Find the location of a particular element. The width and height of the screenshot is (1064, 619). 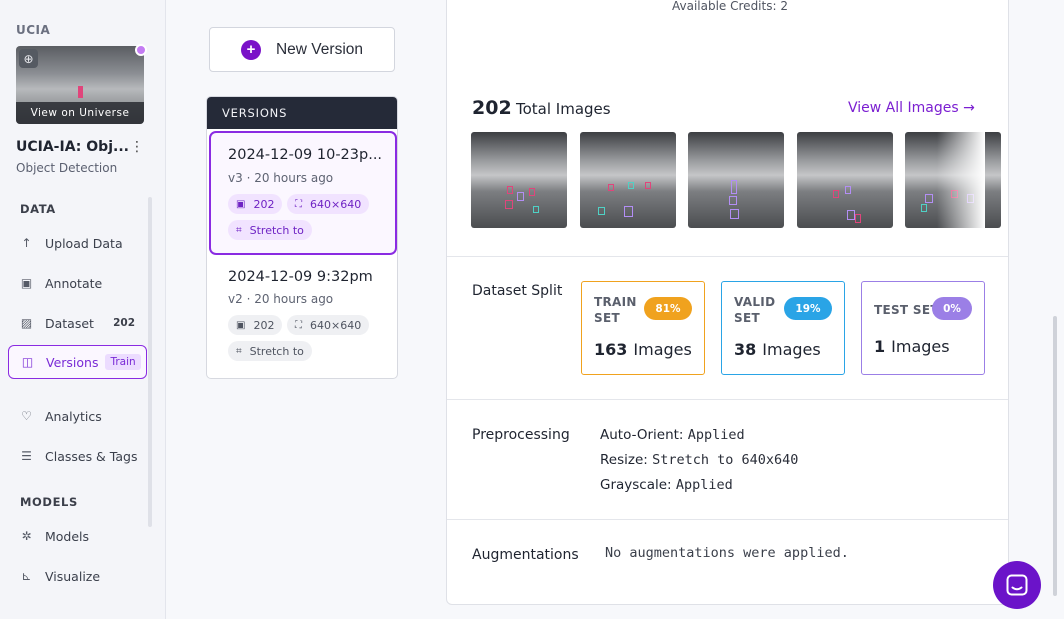

split-percent-badge: 81% is located at coordinates (668, 308).